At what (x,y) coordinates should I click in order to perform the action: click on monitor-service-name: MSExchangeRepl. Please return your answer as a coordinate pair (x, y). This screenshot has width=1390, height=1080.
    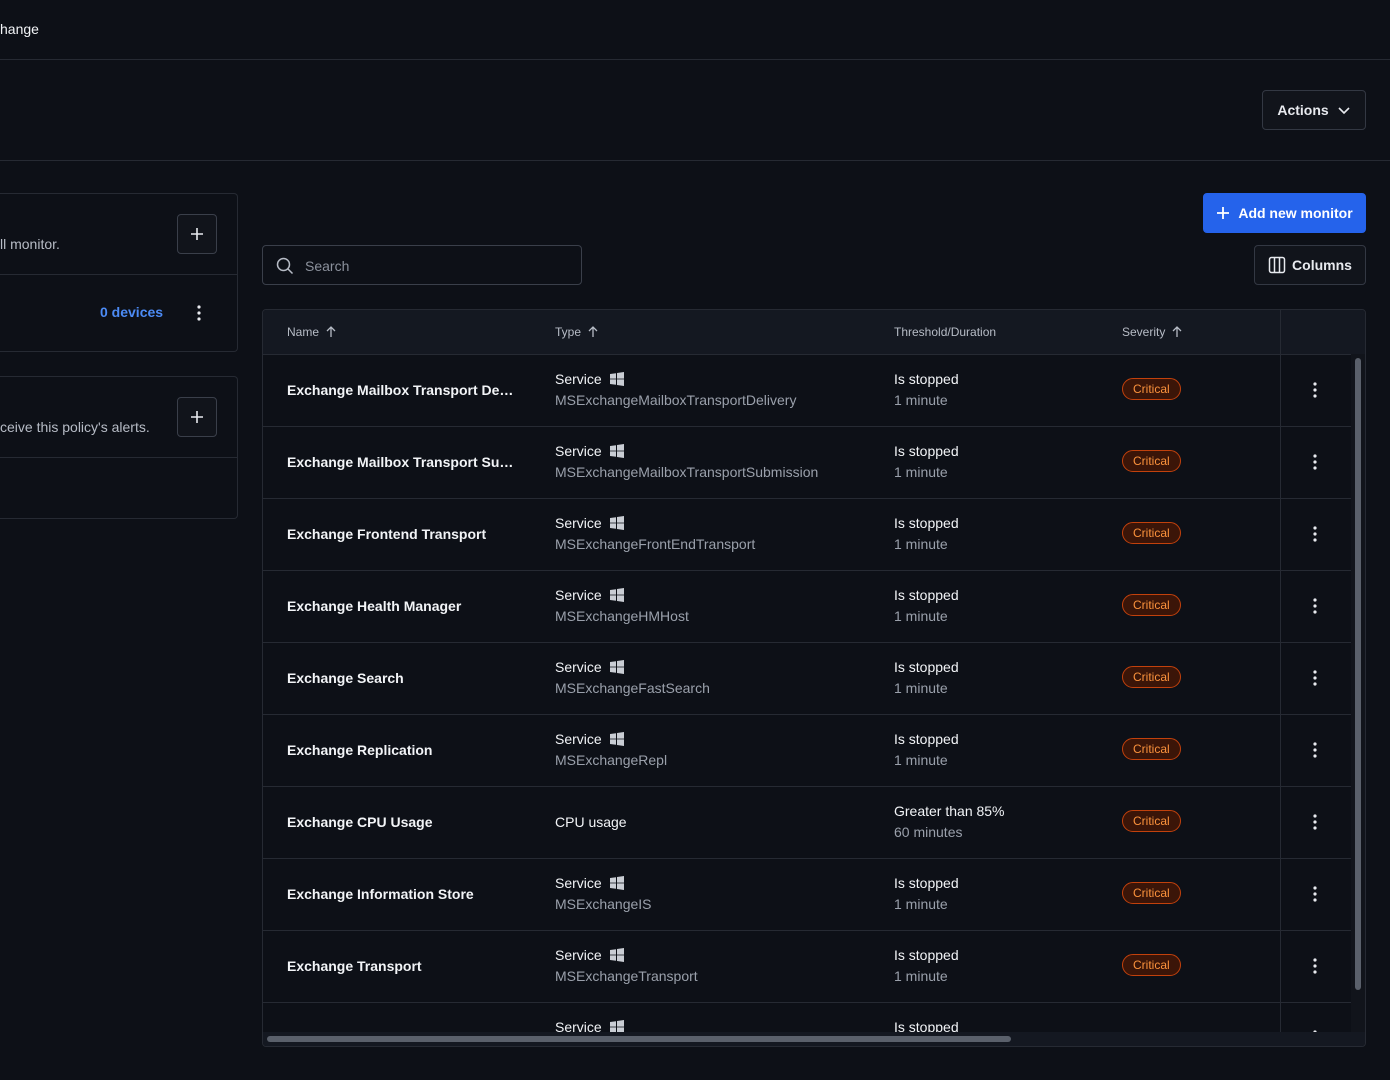
    Looking at the image, I should click on (611, 760).